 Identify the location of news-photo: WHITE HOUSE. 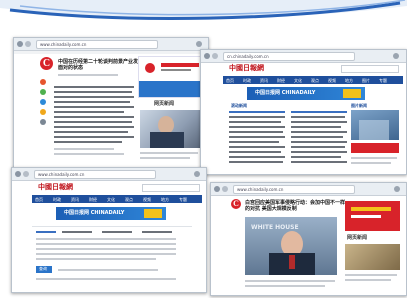
(291, 246).